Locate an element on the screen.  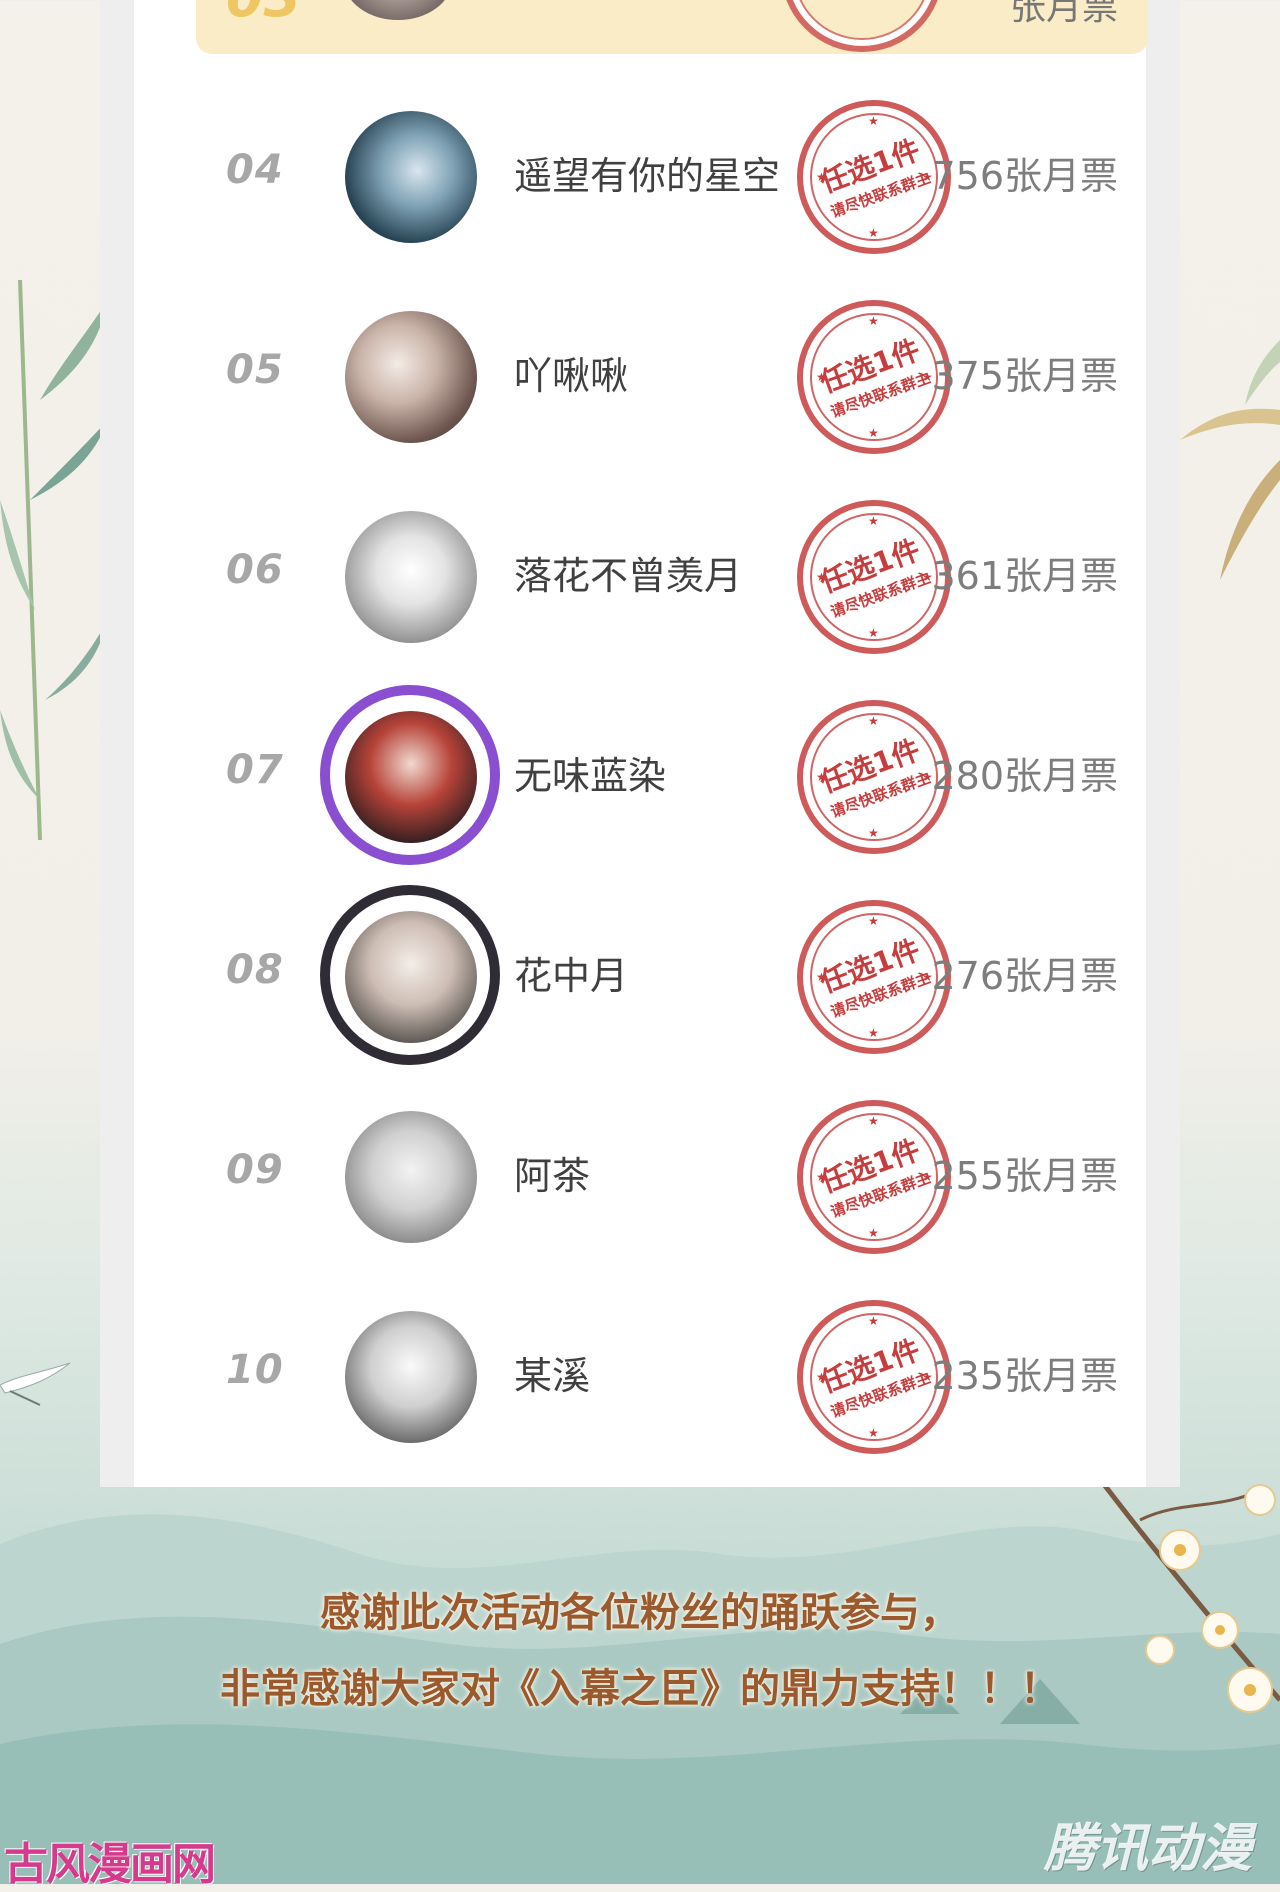
rank-number: 04 is located at coordinates (255, 170).